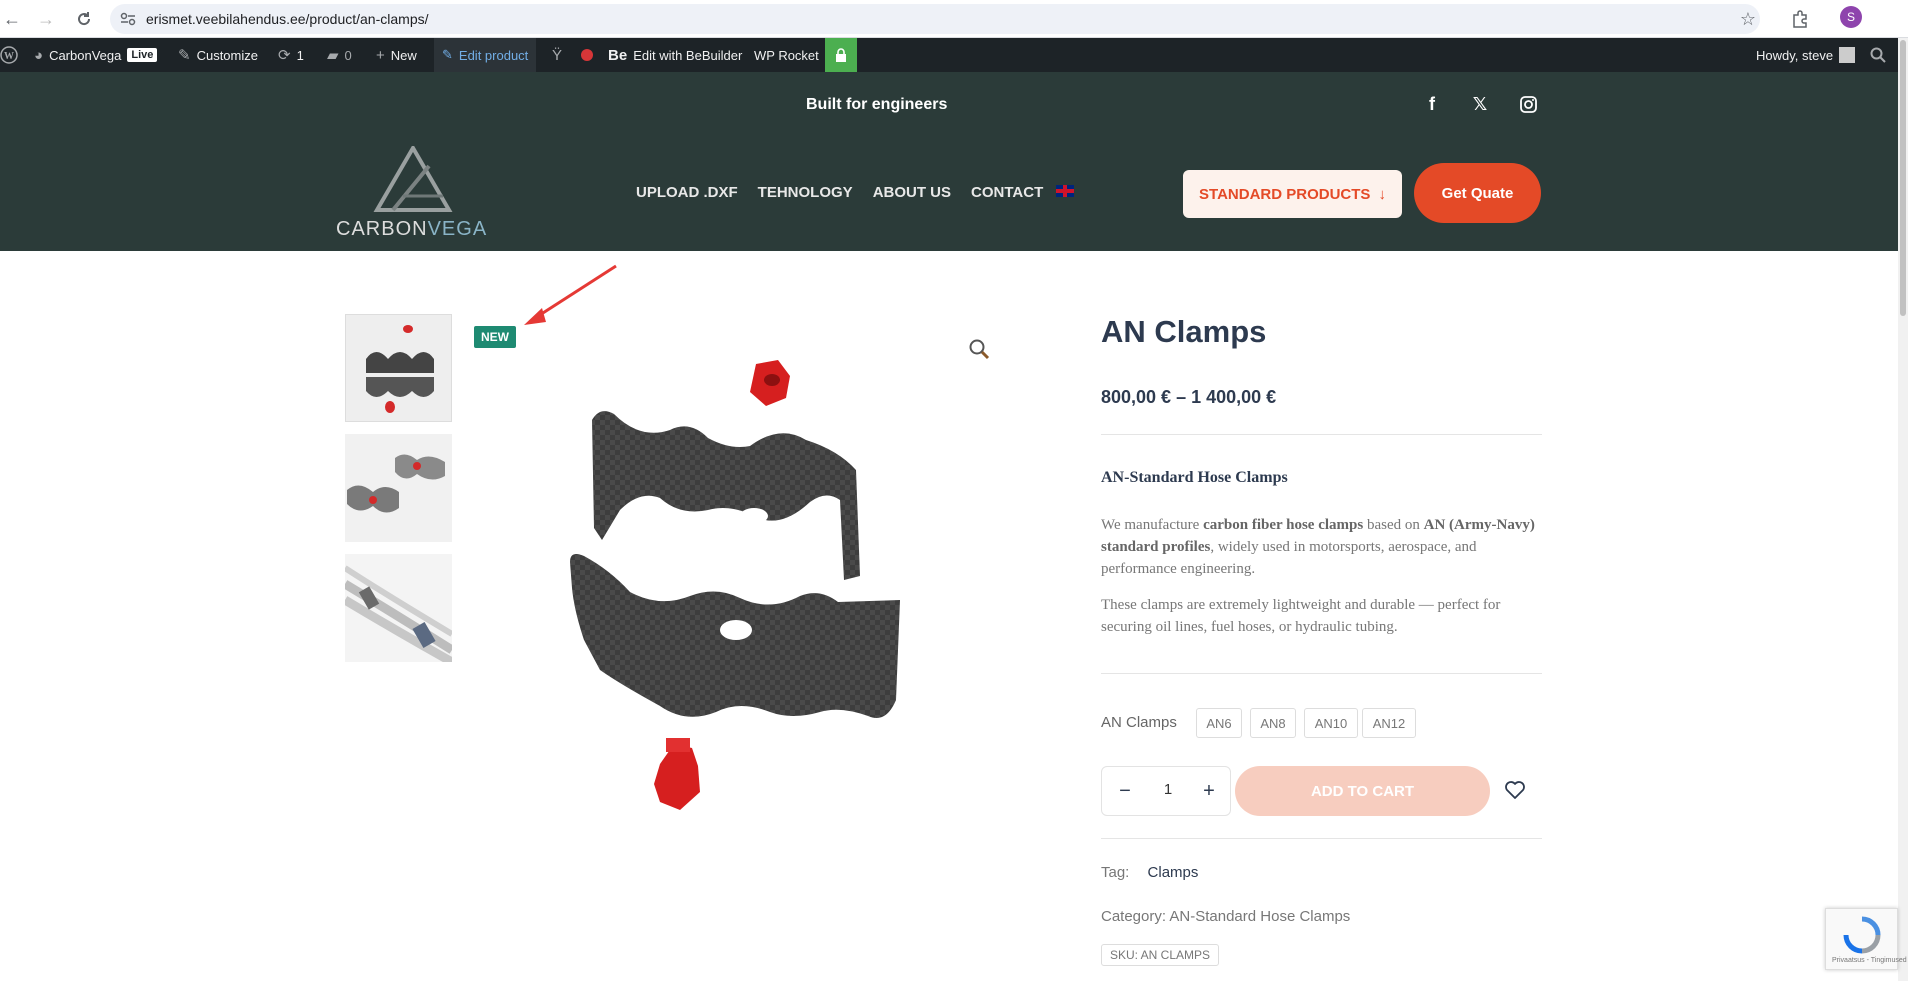 This screenshot has height=981, width=1908. I want to click on minus-icon: −, so click(1125, 791).